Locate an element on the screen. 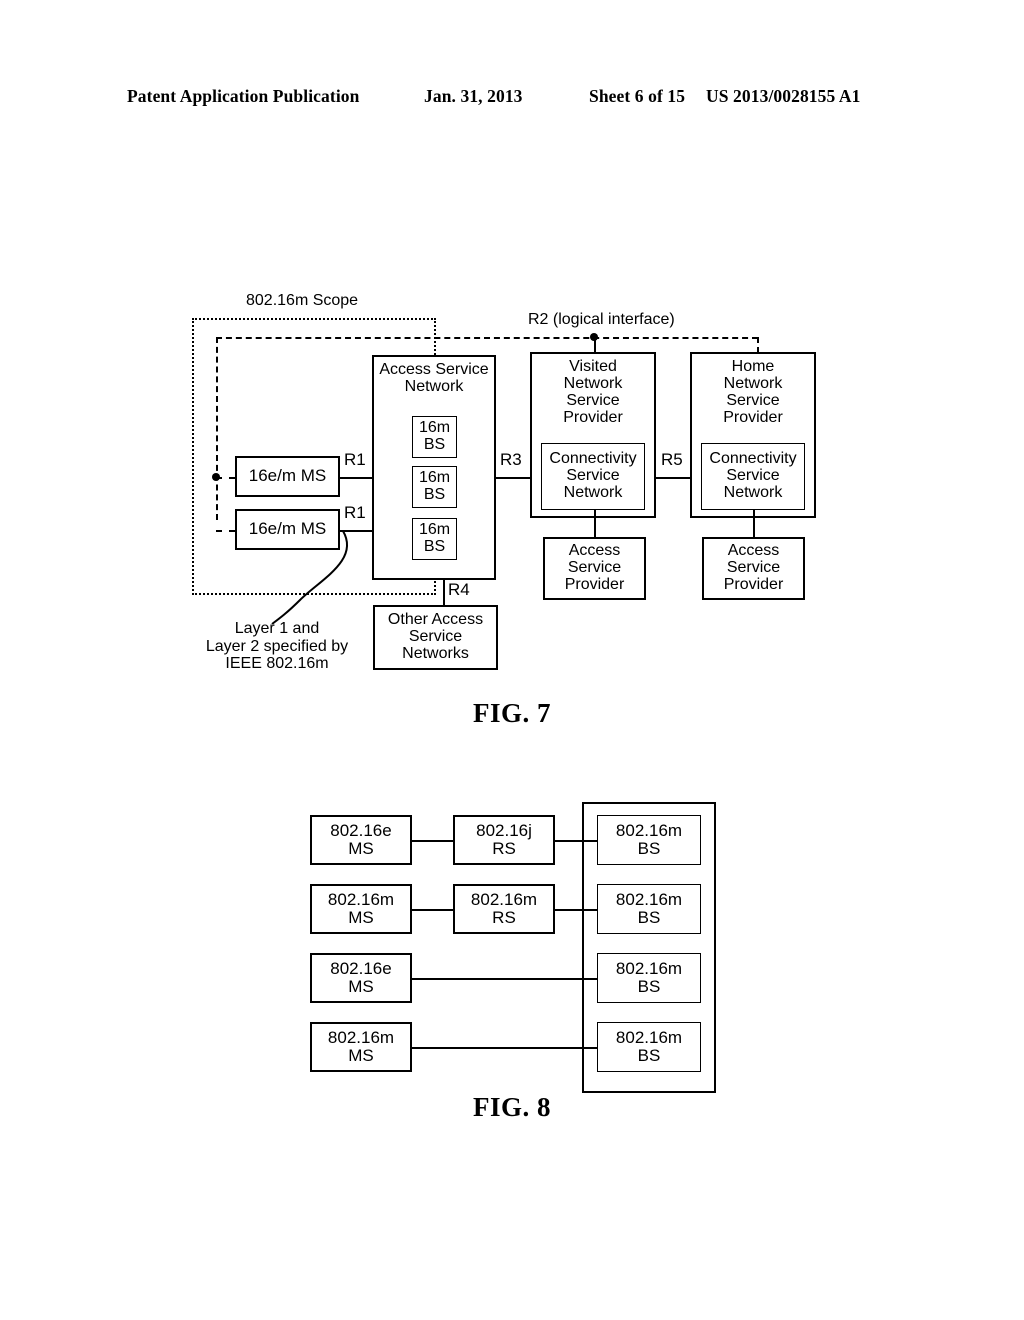 The height and width of the screenshot is (1320, 1024). fig8-row-1-rs-box: 802.16j RS is located at coordinates (504, 840).